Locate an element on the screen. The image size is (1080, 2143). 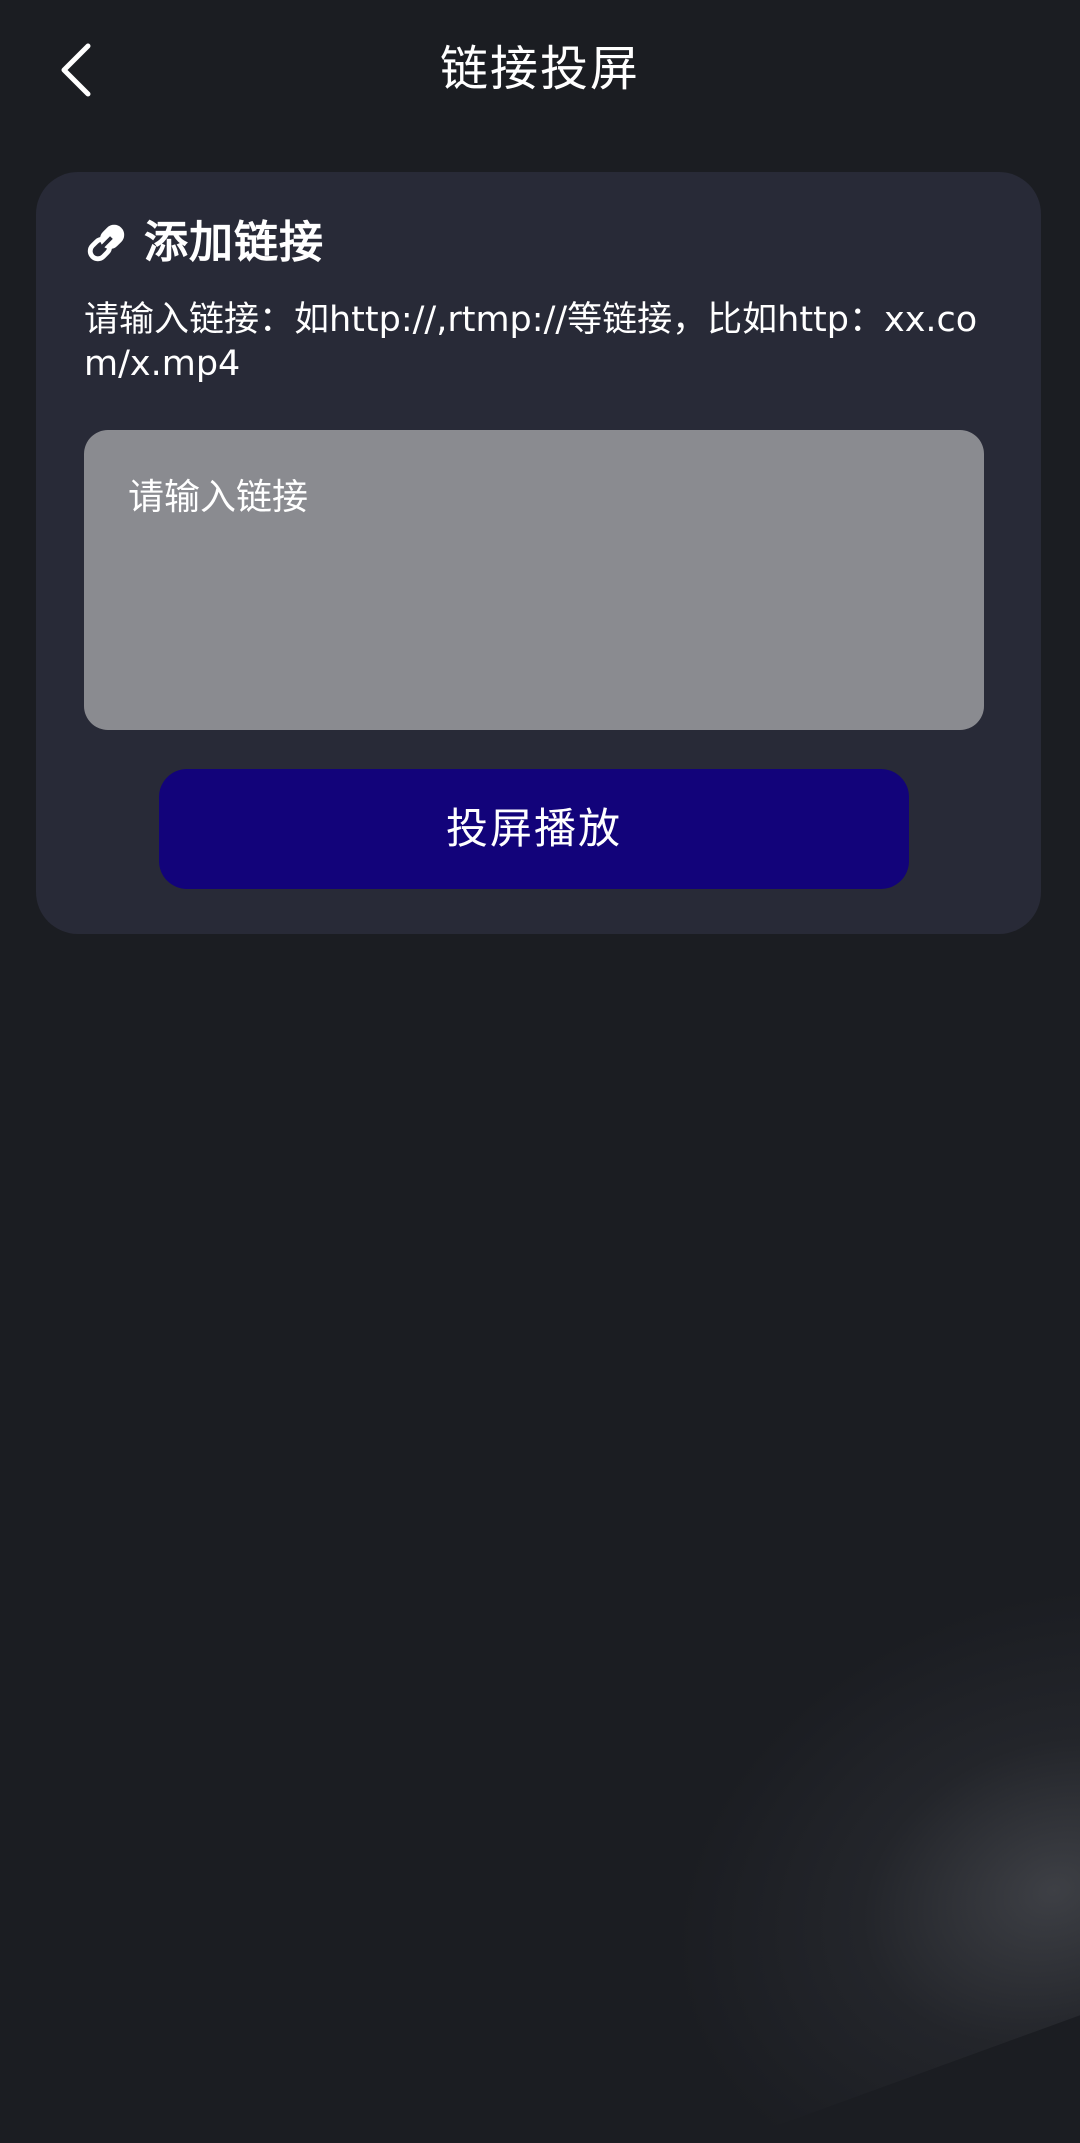
page-title: 链接投屏 is located at coordinates (539, 69).